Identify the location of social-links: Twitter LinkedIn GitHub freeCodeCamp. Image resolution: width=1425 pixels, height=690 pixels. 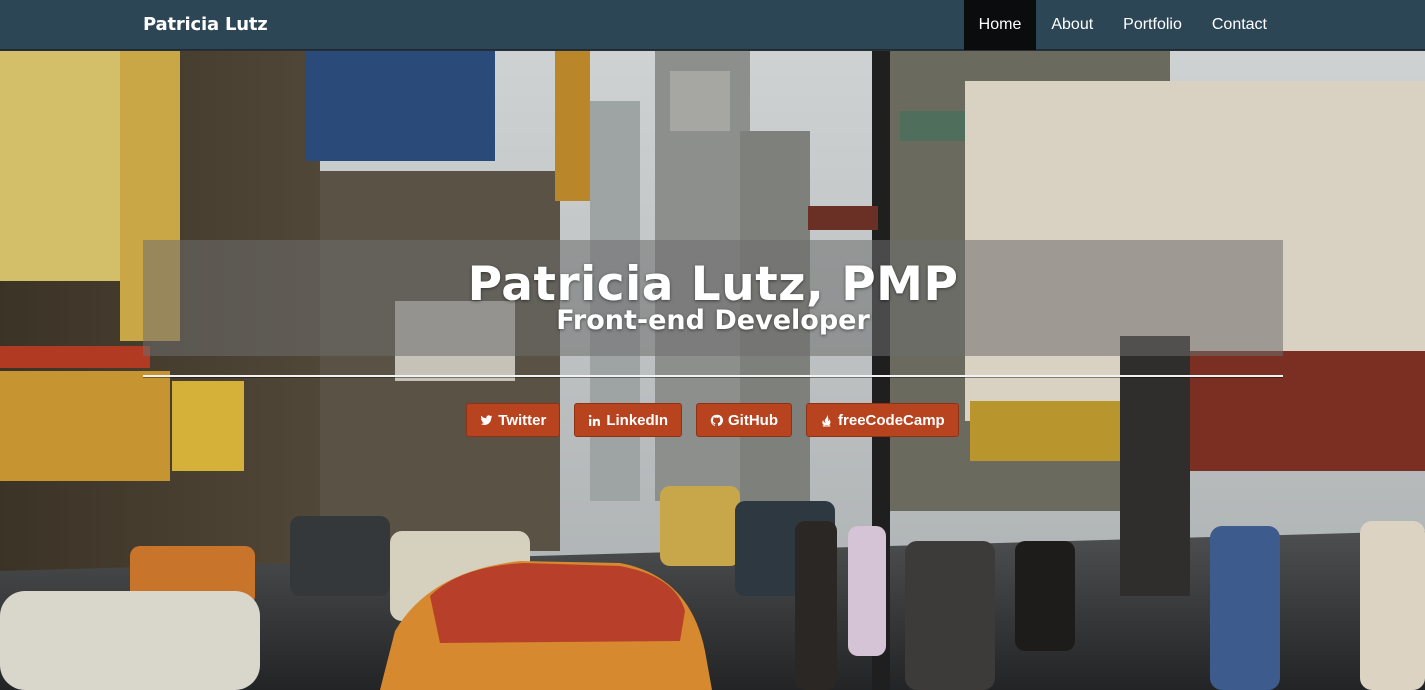
(712, 420).